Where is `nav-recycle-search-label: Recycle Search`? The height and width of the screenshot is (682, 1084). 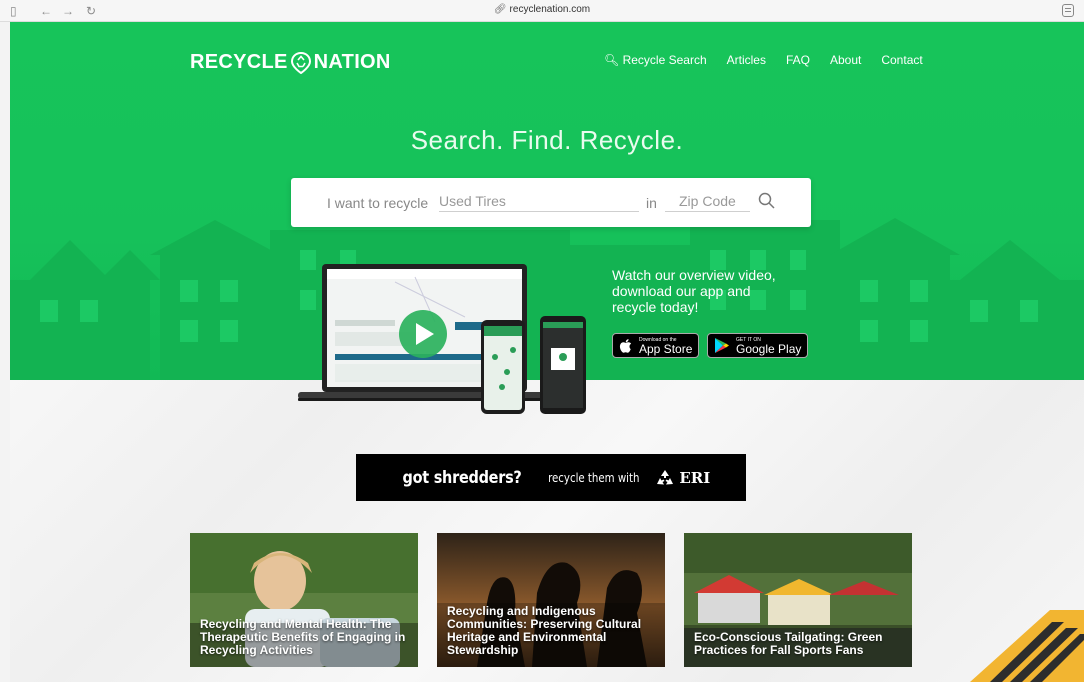
nav-recycle-search-label: Recycle Search is located at coordinates (664, 60).